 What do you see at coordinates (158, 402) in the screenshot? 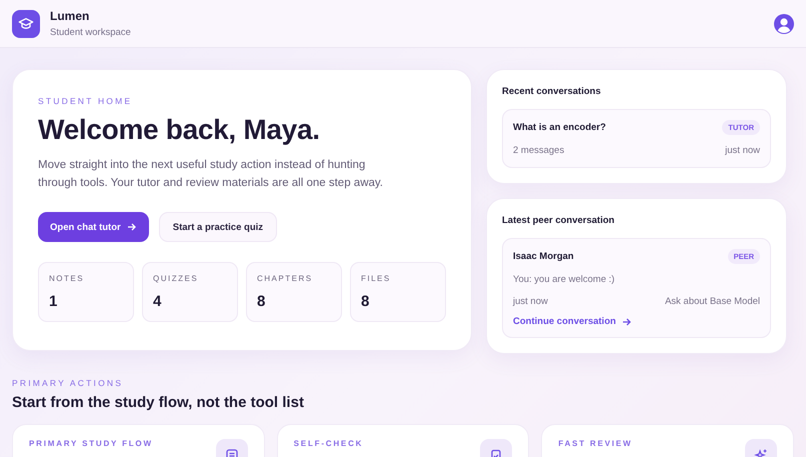
I see `section-title: Start from the study flow, not the tool list` at bounding box center [158, 402].